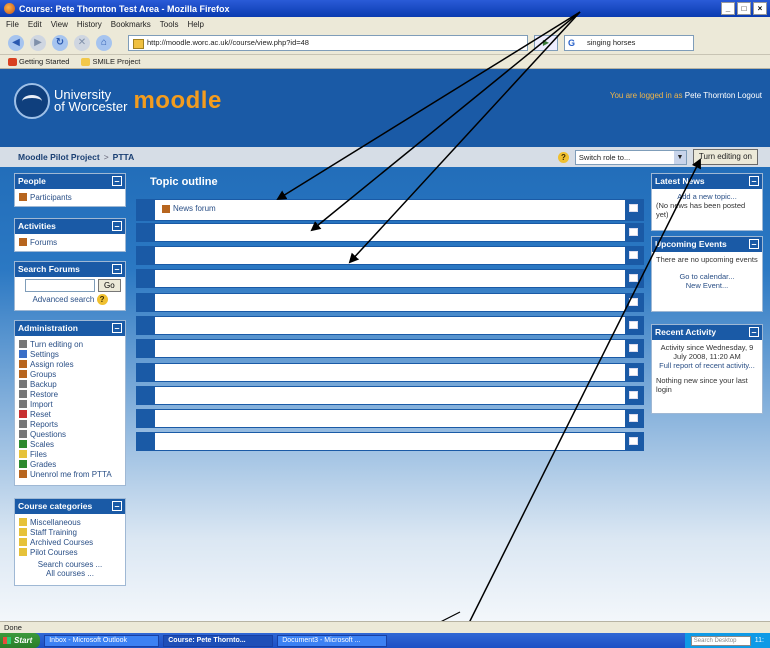 This screenshot has height=648, width=770. I want to click on menu-help: Help, so click(195, 24).